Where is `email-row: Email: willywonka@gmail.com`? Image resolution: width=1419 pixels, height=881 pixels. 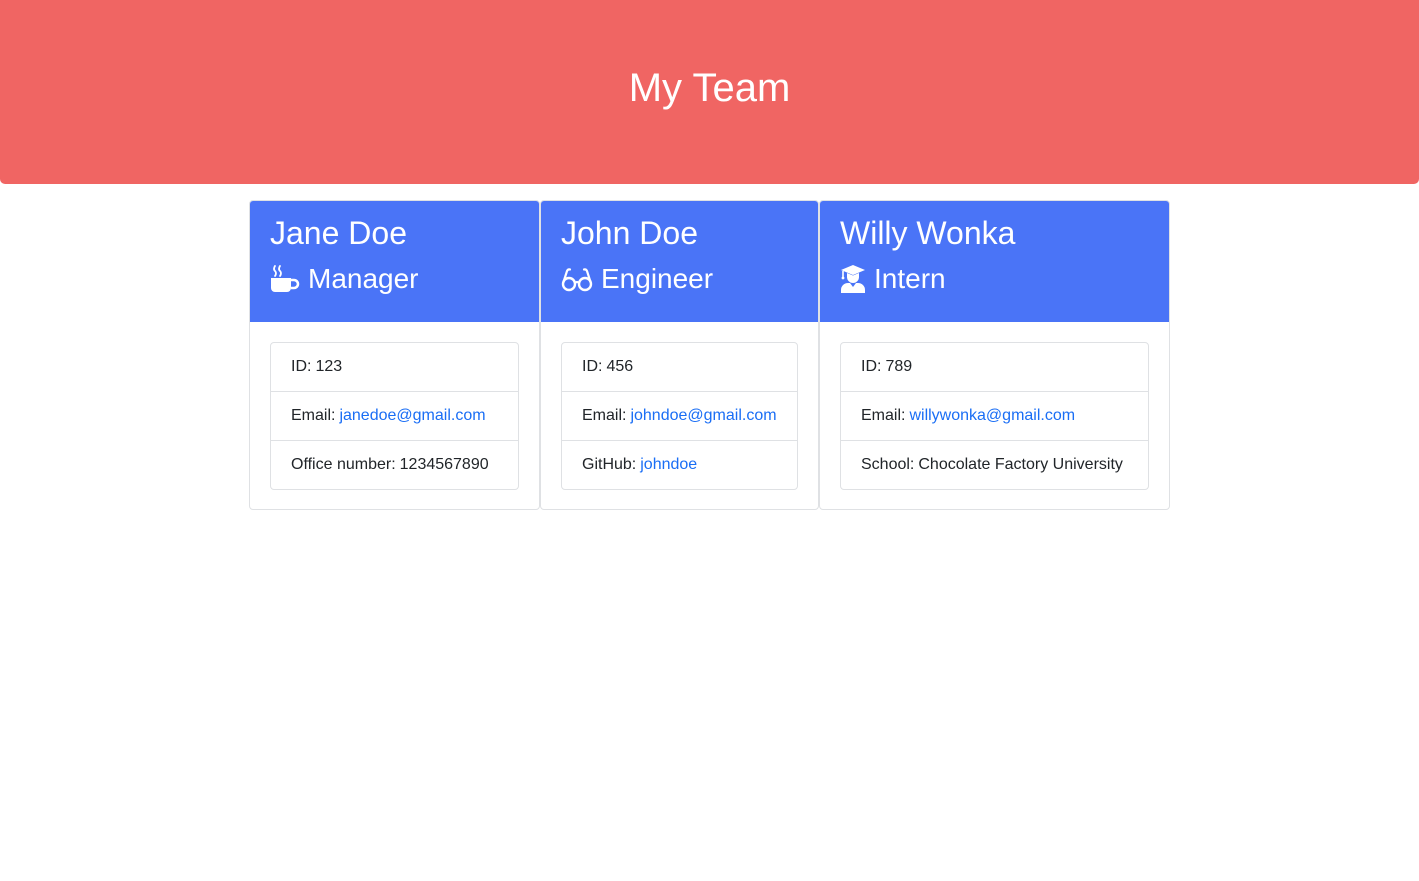 email-row: Email: willywonka@gmail.com is located at coordinates (994, 416).